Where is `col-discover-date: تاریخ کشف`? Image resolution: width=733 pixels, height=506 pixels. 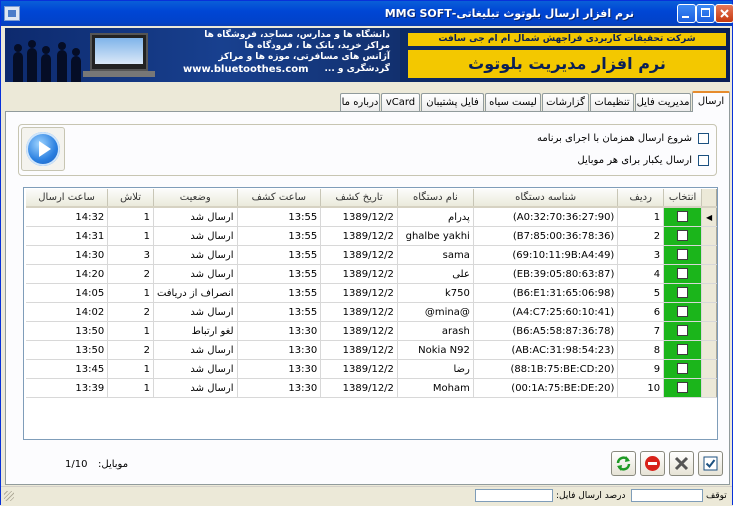
col-discover-date: تاریخ کشف is located at coordinates (359, 198).